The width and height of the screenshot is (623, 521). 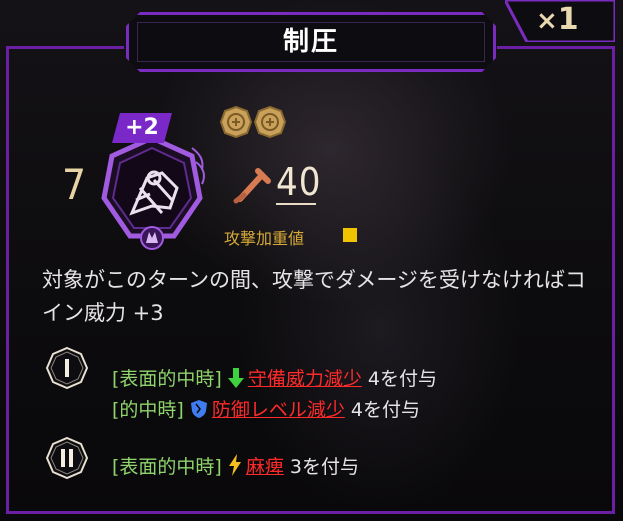 I want to click on status-keyword-link: 防御レベル減少, so click(x=278, y=410).